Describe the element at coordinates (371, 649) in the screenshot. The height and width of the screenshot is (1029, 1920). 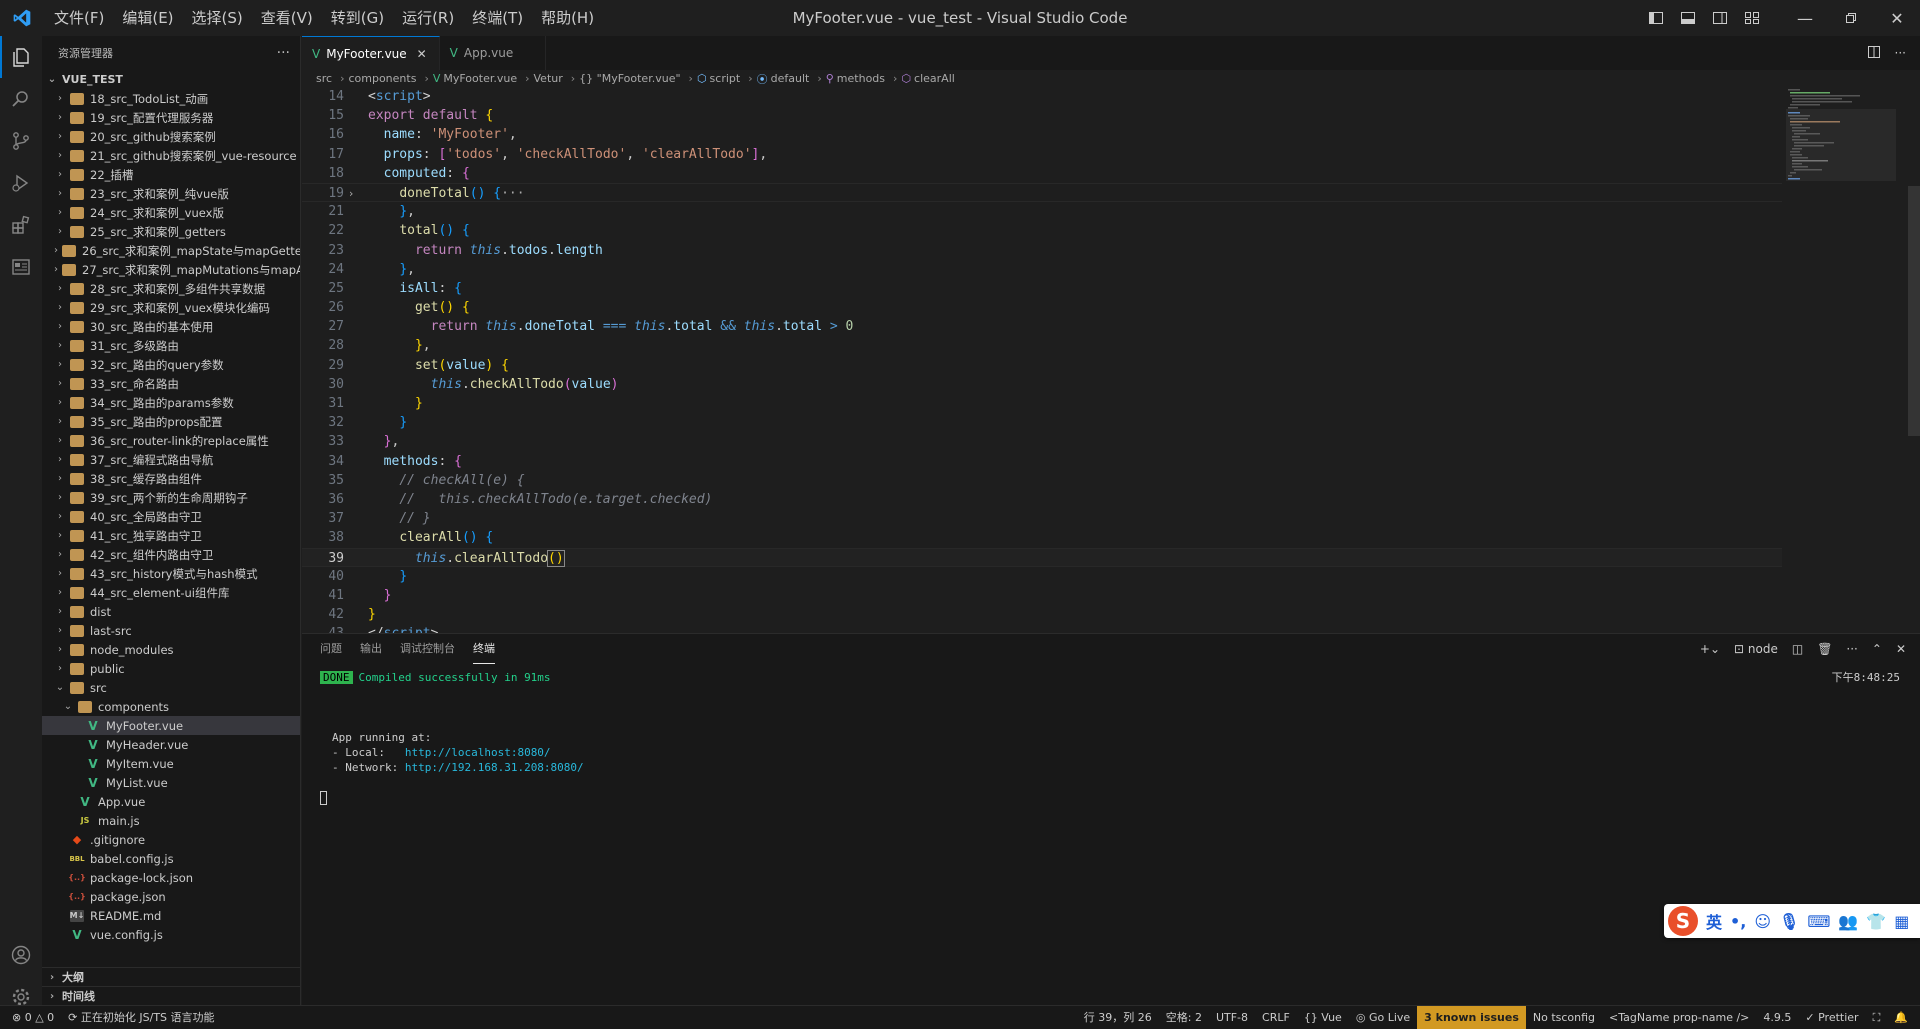
I see `panel-tab: 输出` at that location.